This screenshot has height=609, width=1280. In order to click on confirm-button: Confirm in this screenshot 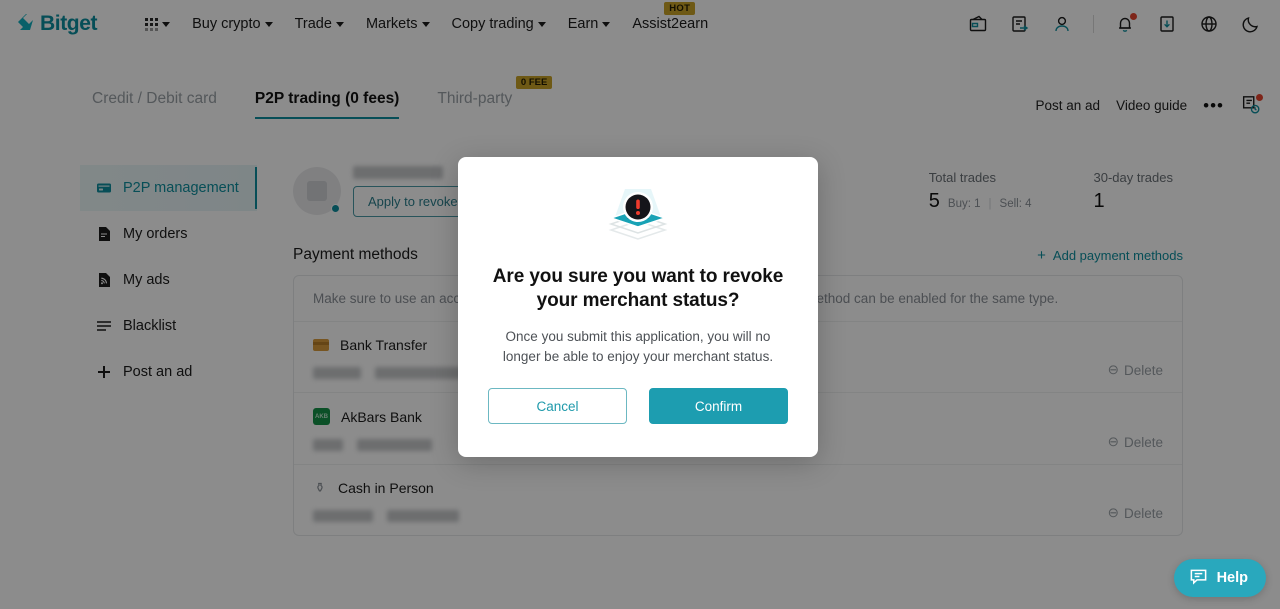, I will do `click(718, 406)`.